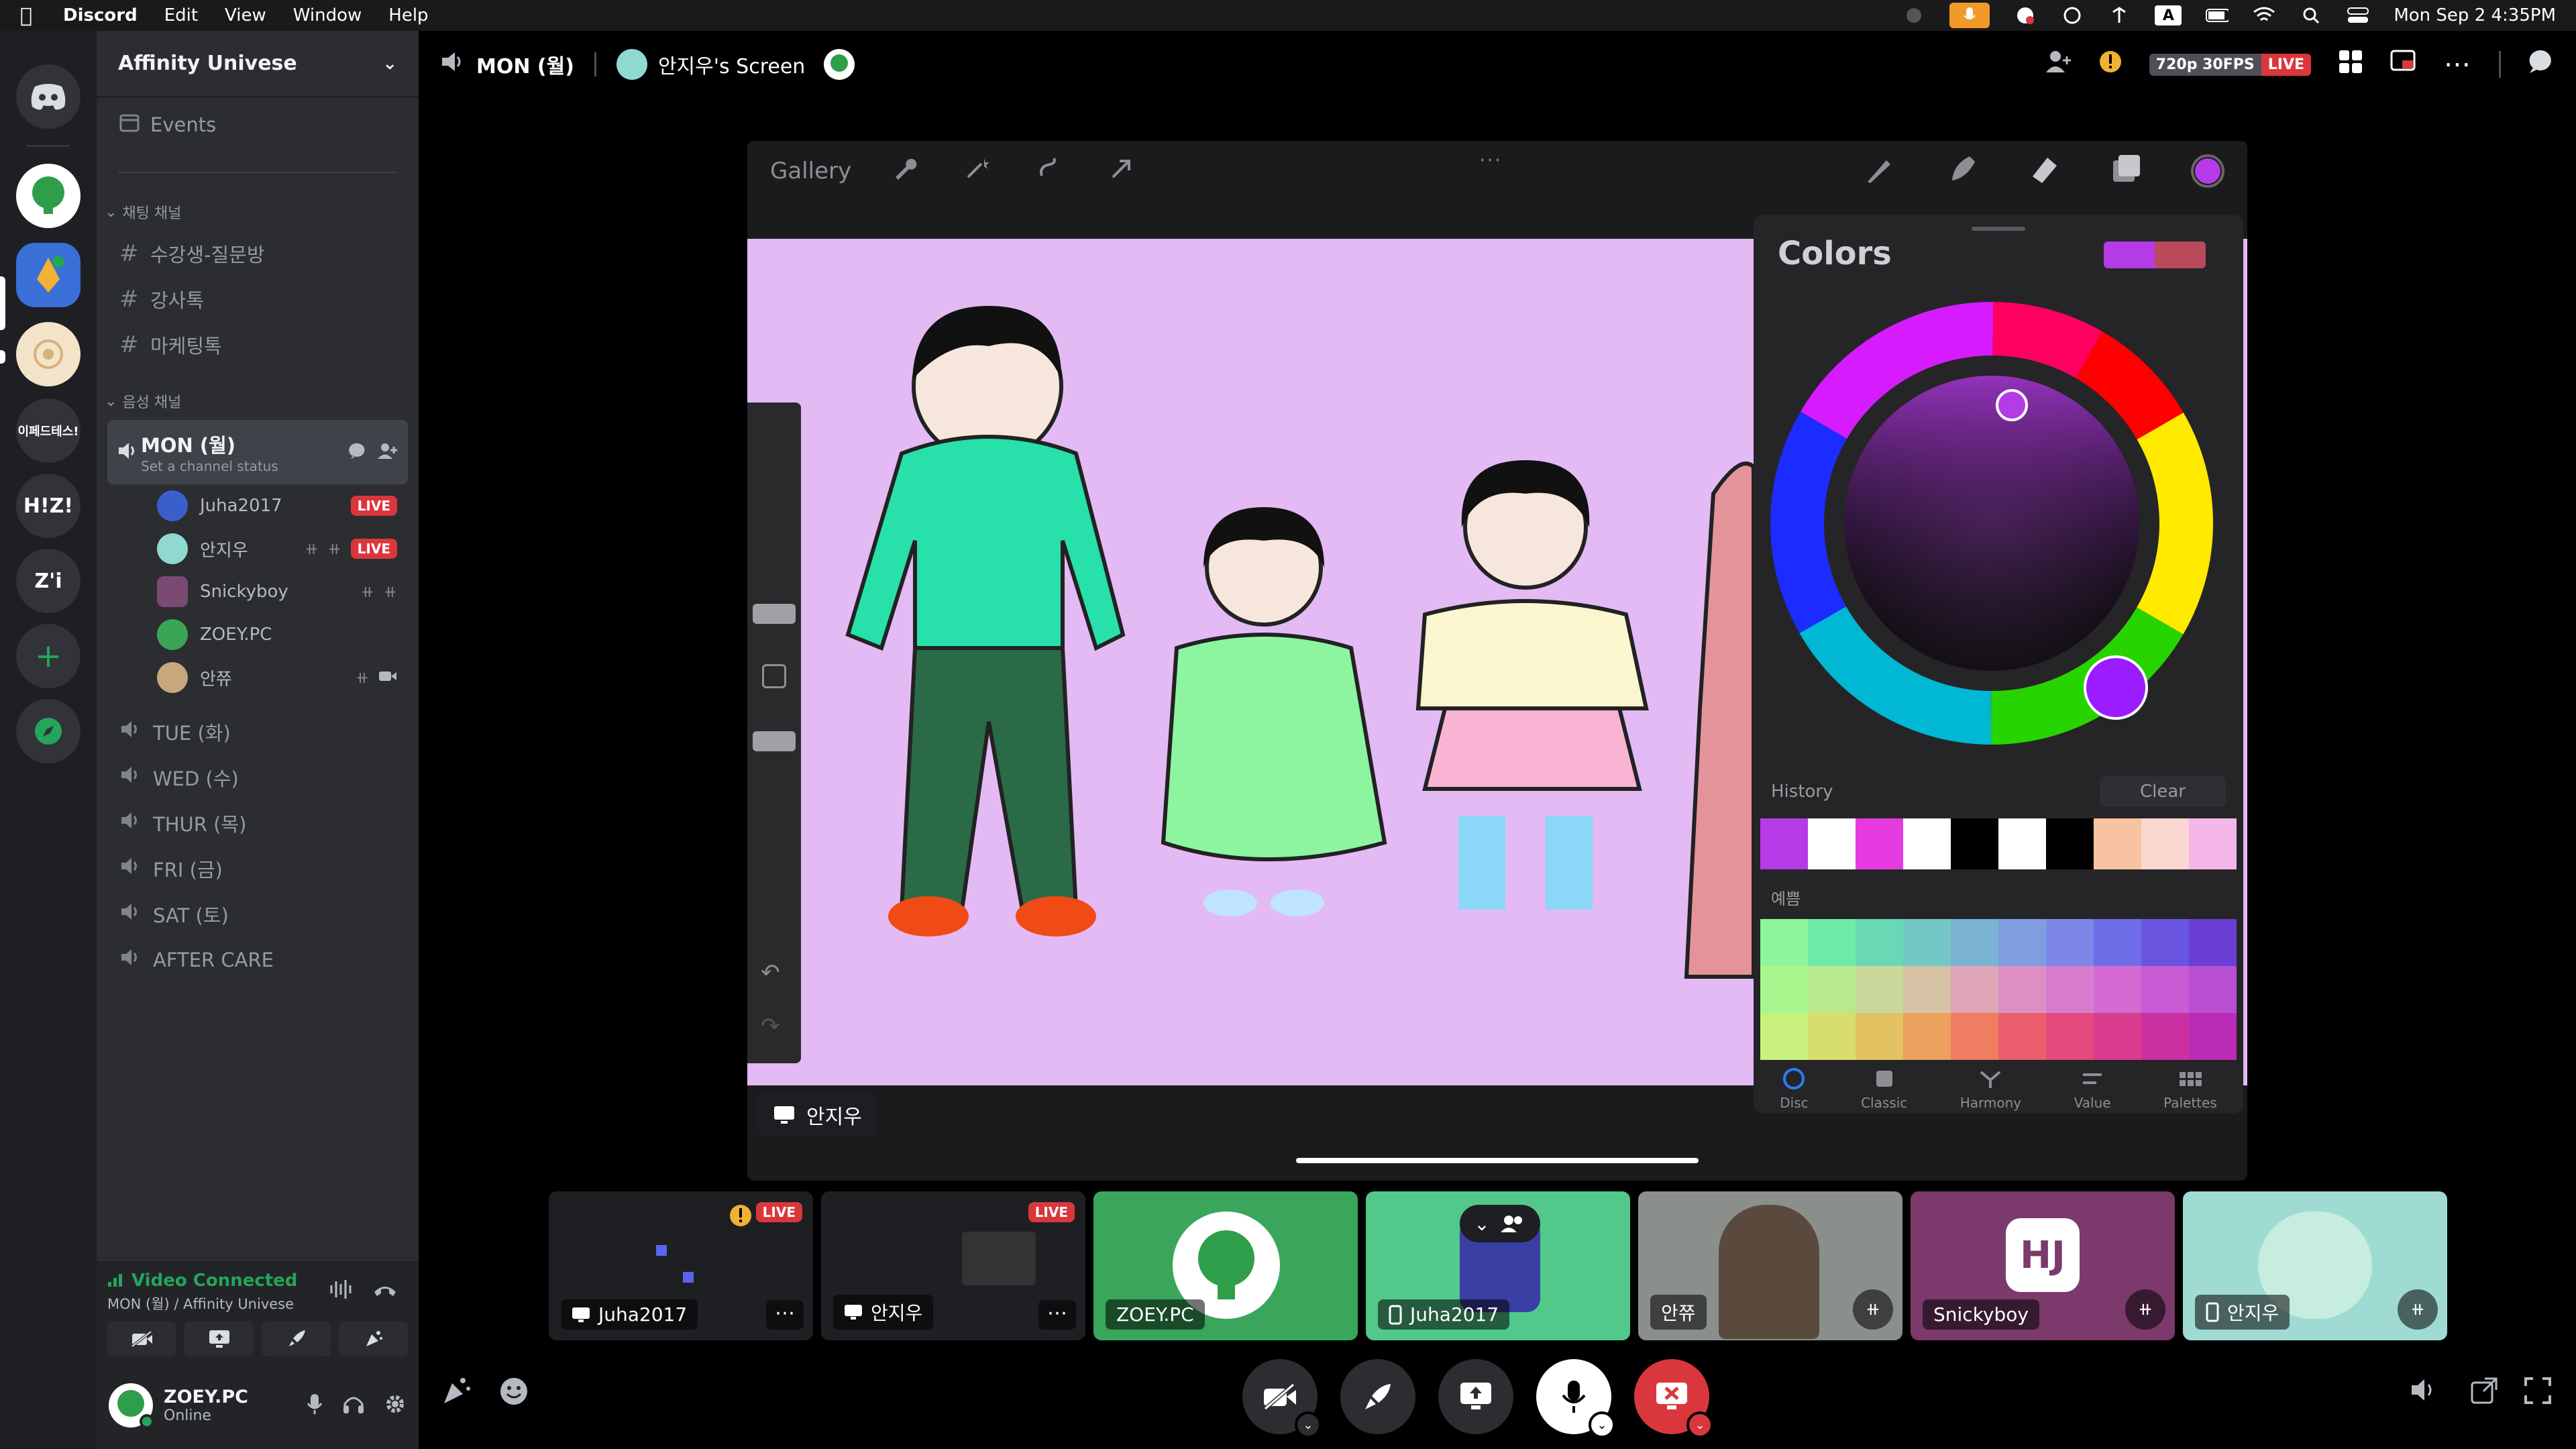 The width and height of the screenshot is (2576, 1449). What do you see at coordinates (258, 777) in the screenshot?
I see `voice-channel-wed: WED (수)` at bounding box center [258, 777].